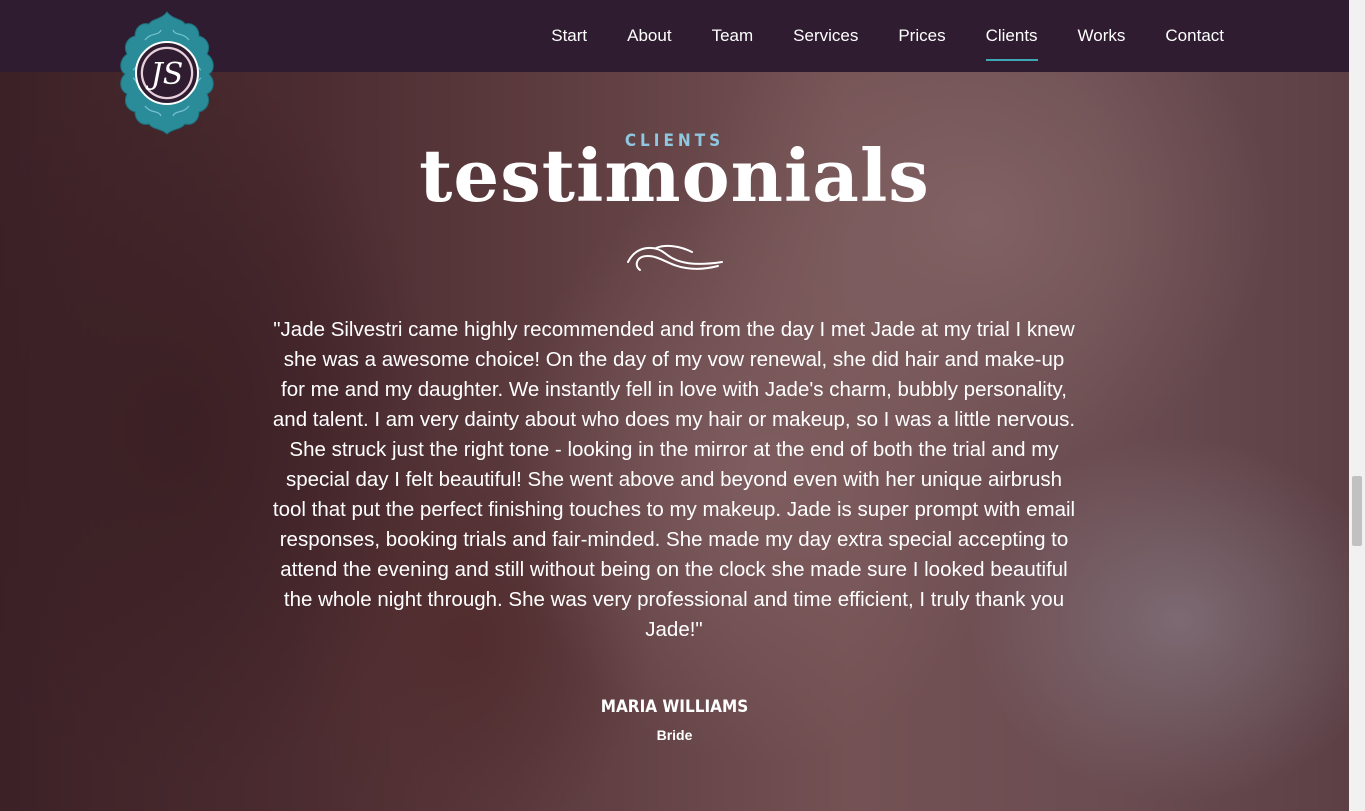 The image size is (1365, 811). I want to click on logo-monogram-text: JS, so click(164, 74).